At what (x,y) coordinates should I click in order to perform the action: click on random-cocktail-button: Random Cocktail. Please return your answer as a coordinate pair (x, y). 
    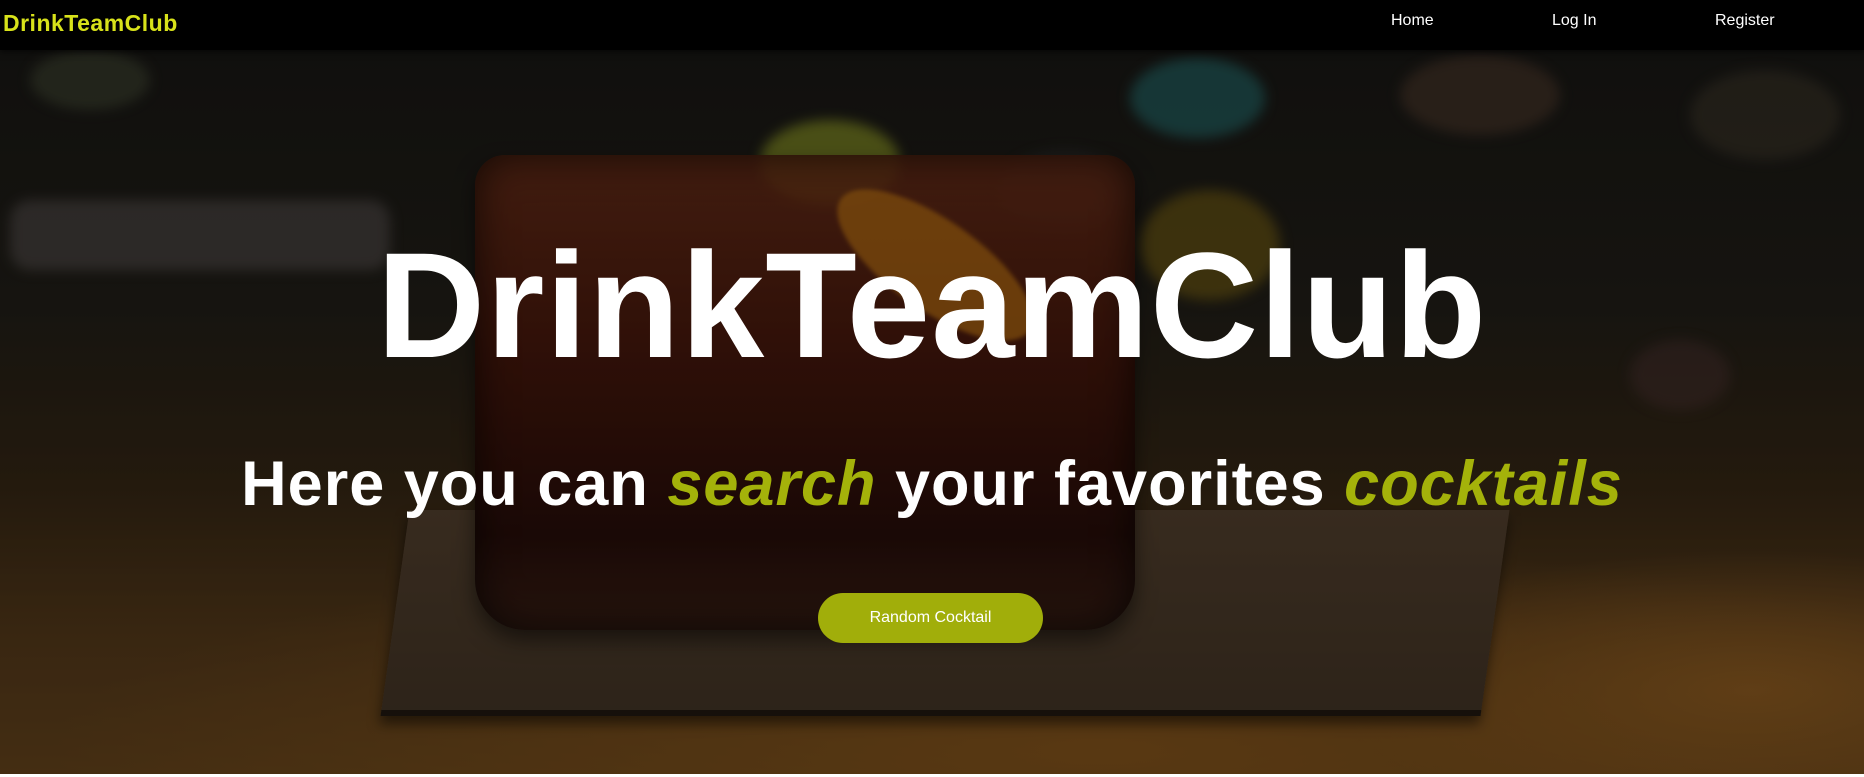
    Looking at the image, I should click on (930, 618).